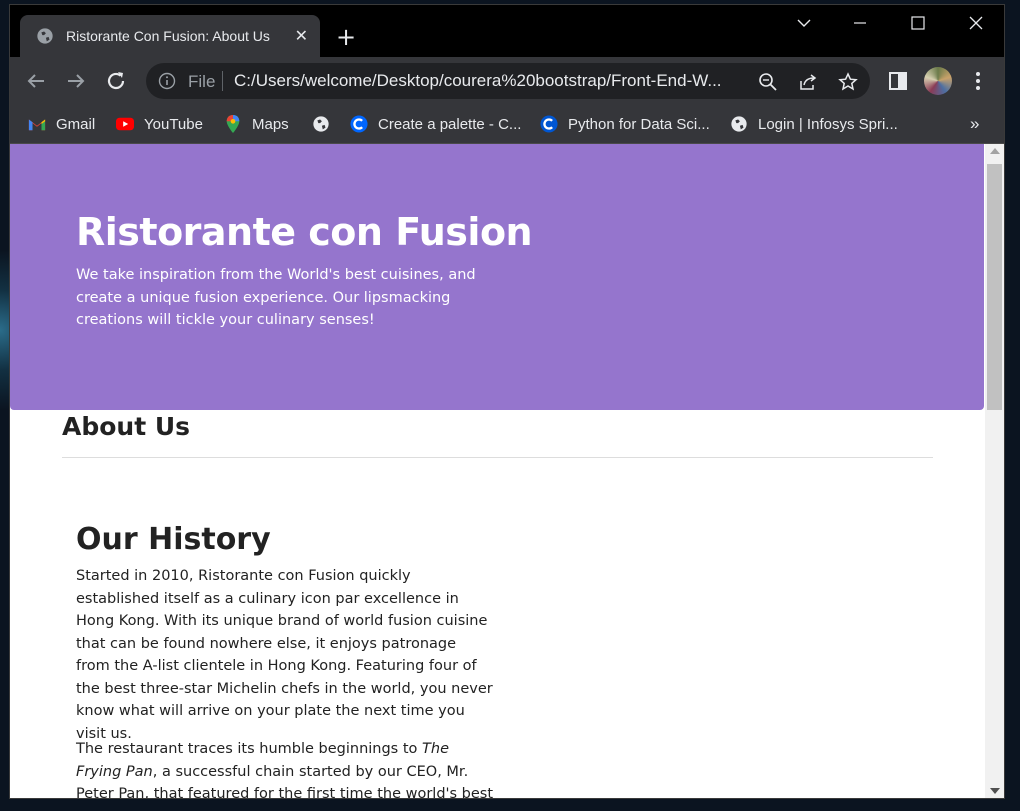 Image resolution: width=1020 pixels, height=811 pixels. I want to click on scroll-down-arrow-icon, so click(995, 791).